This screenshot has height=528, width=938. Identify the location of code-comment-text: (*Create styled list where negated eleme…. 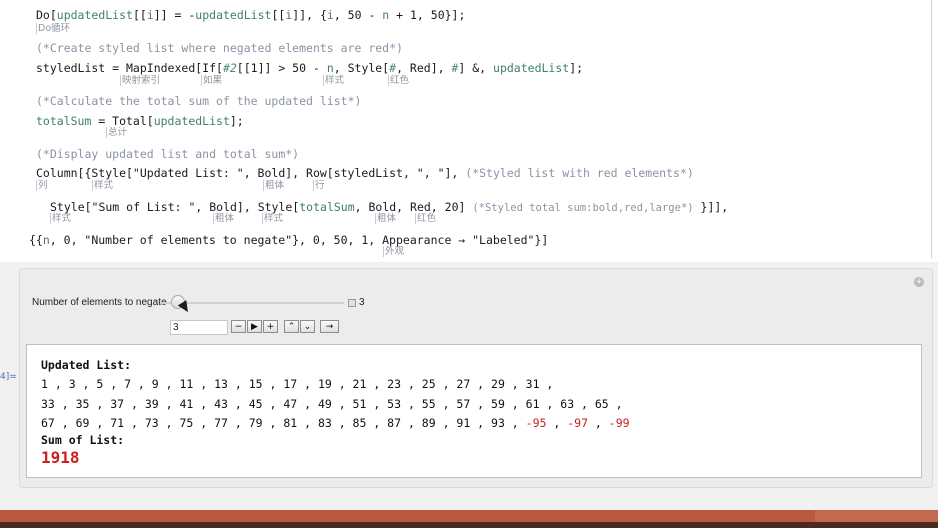
(219, 48).